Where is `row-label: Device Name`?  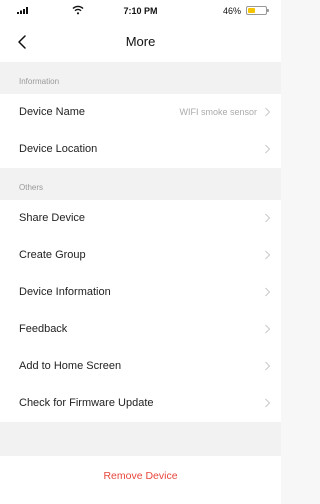
row-label: Device Name is located at coordinates (52, 112).